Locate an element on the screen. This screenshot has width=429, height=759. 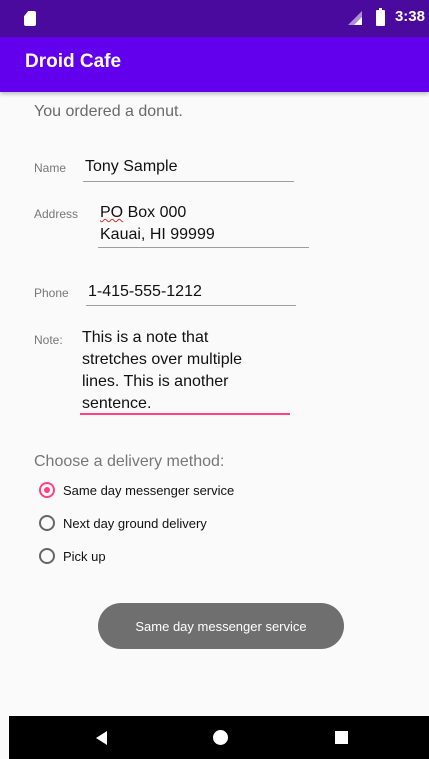
radio-pick-up: Pick up is located at coordinates (72, 556).